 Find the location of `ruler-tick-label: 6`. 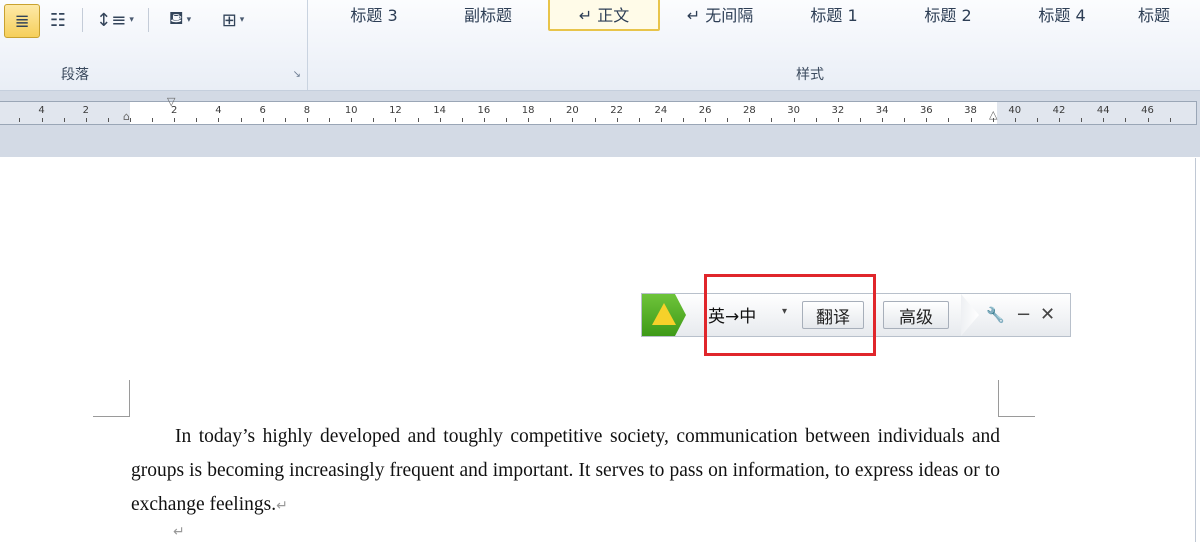

ruler-tick-label: 6 is located at coordinates (262, 110).